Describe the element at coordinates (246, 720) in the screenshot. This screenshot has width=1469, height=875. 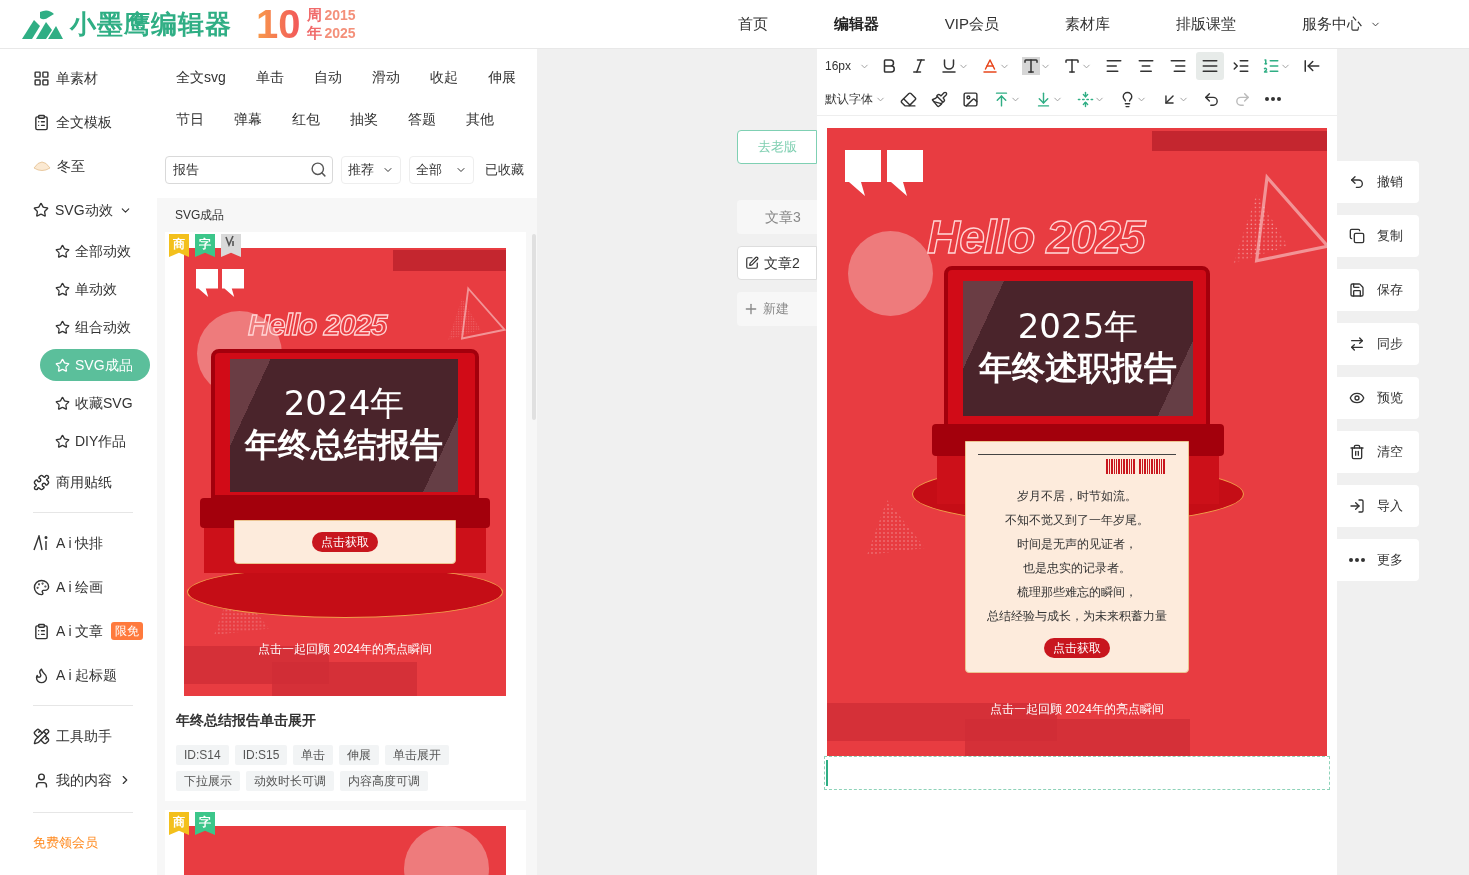
I see `card-title: 年终总结报告单击展开` at that location.